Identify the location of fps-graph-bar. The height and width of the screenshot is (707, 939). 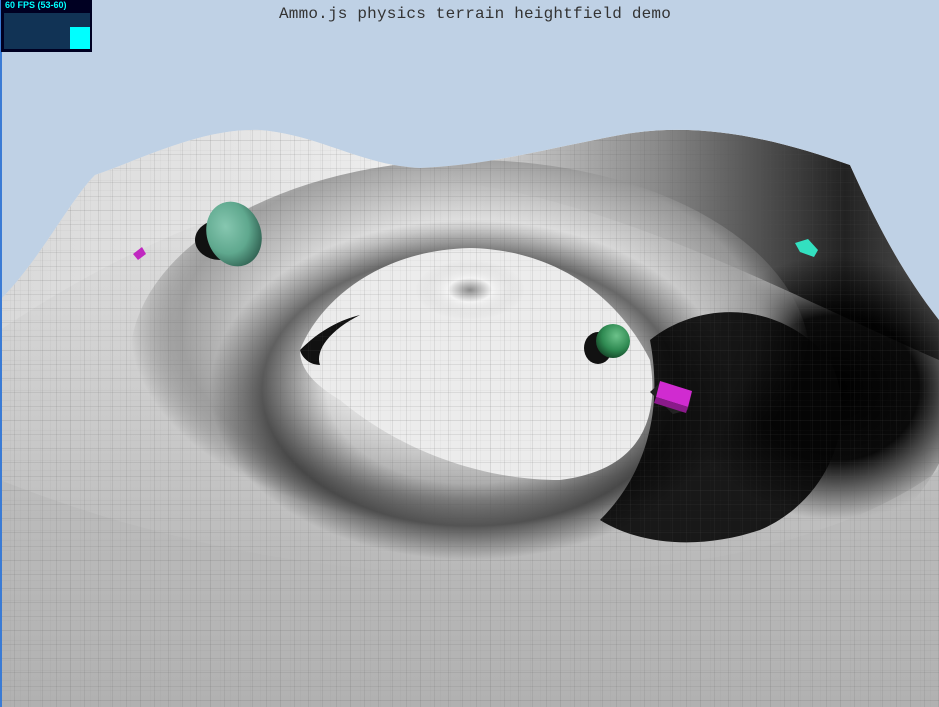
(80, 38).